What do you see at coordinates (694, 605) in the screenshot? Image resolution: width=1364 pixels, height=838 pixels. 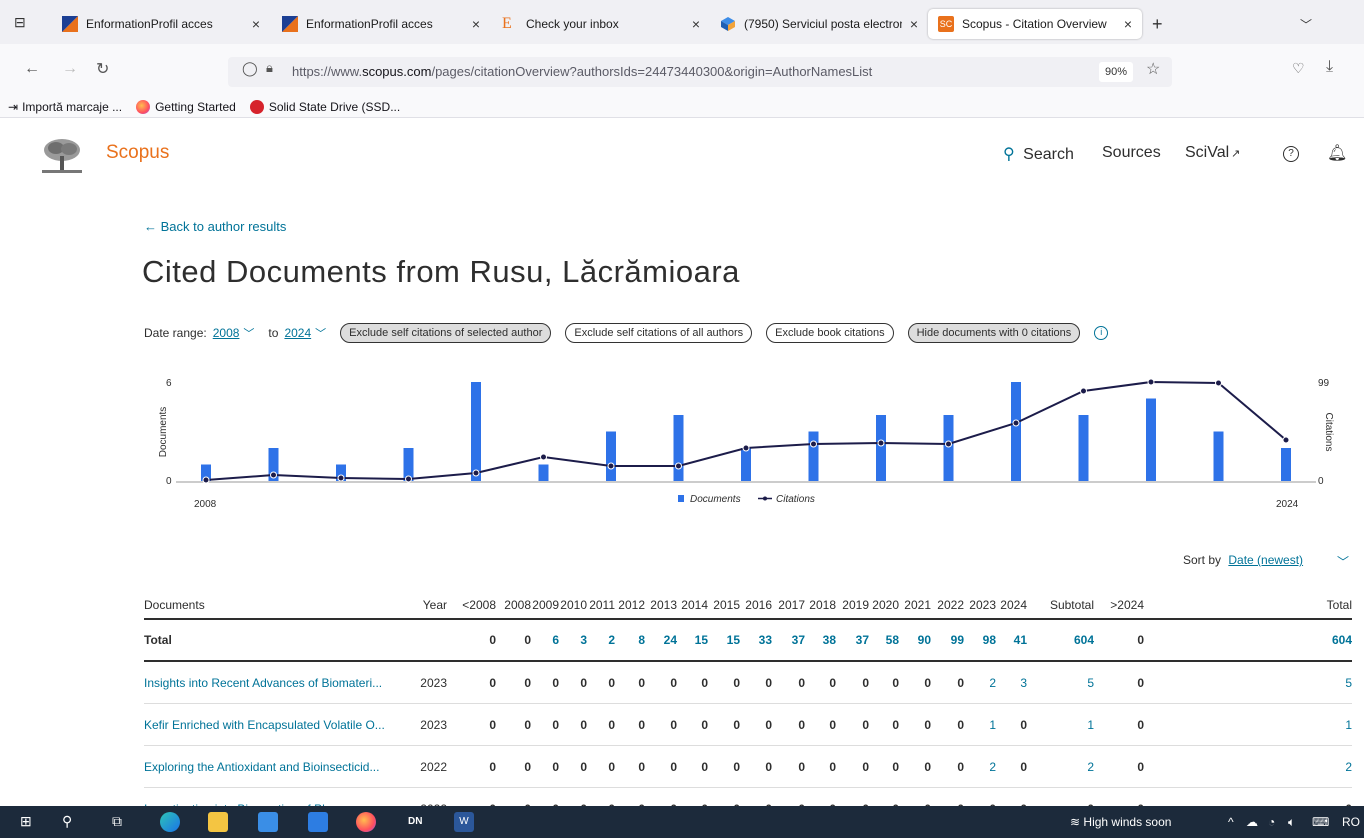 I see `column-header: 2014` at bounding box center [694, 605].